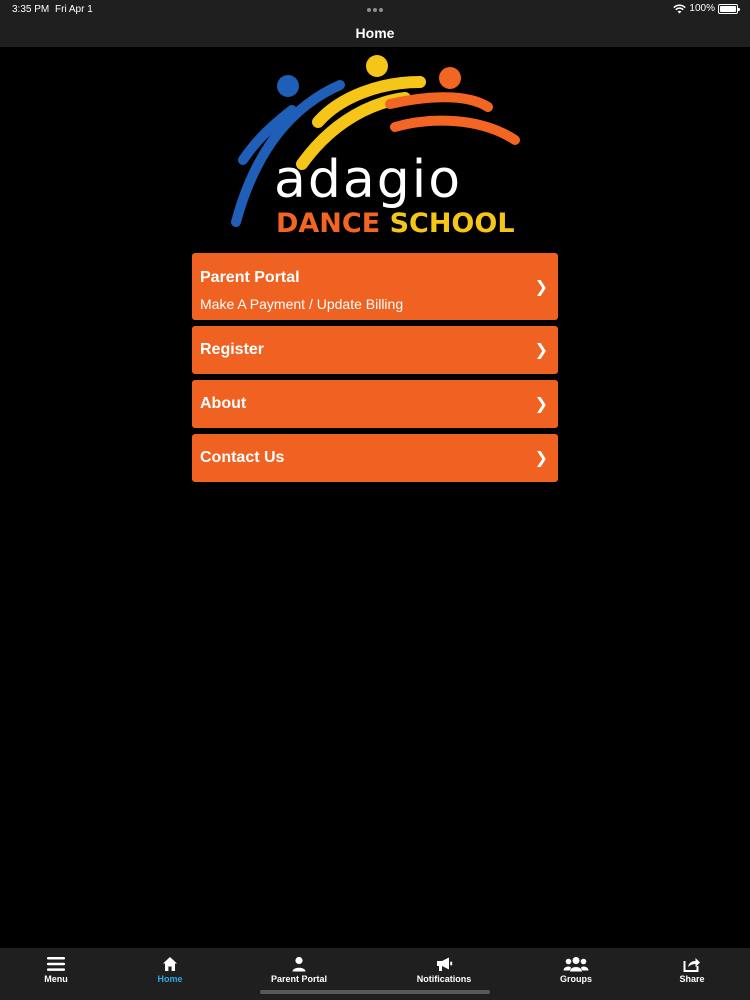  What do you see at coordinates (444, 979) in the screenshot?
I see `tab-label: Notifications` at bounding box center [444, 979].